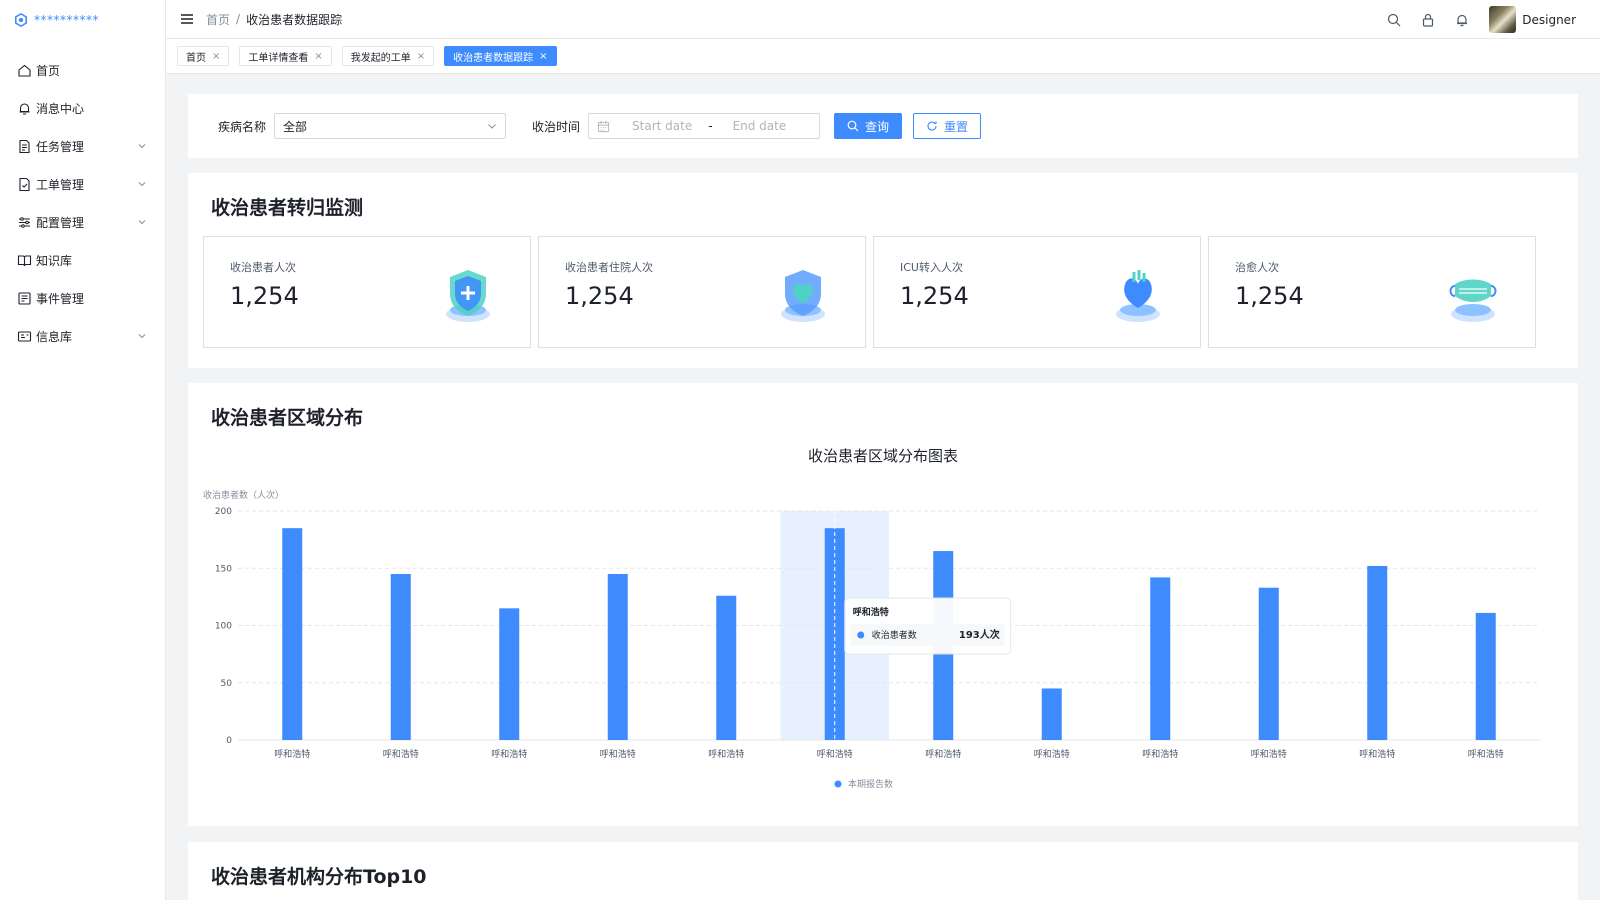 Image resolution: width=1600 pixels, height=900 pixels. What do you see at coordinates (24, 146) in the screenshot?
I see `document-icon` at bounding box center [24, 146].